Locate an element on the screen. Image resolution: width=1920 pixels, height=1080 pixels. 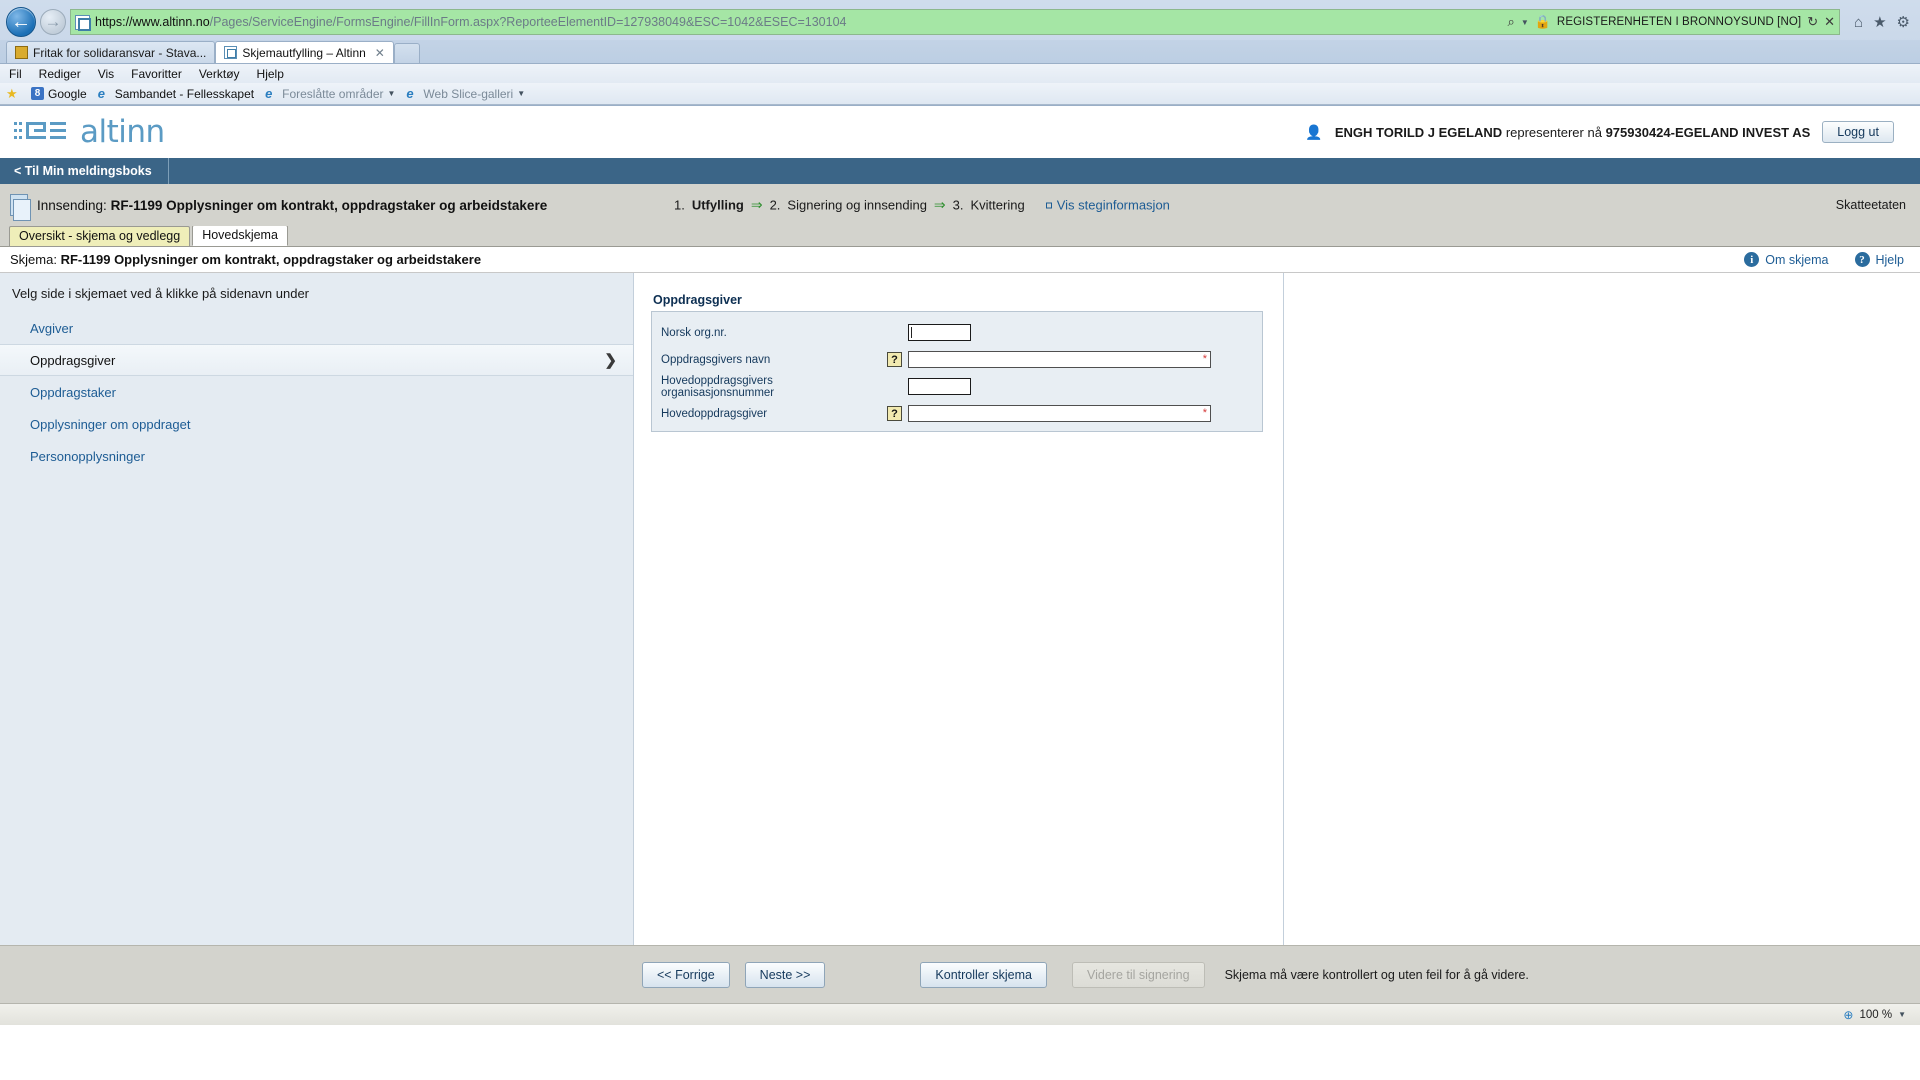
home-icon: ⌂ is located at coordinates (1858, 22).